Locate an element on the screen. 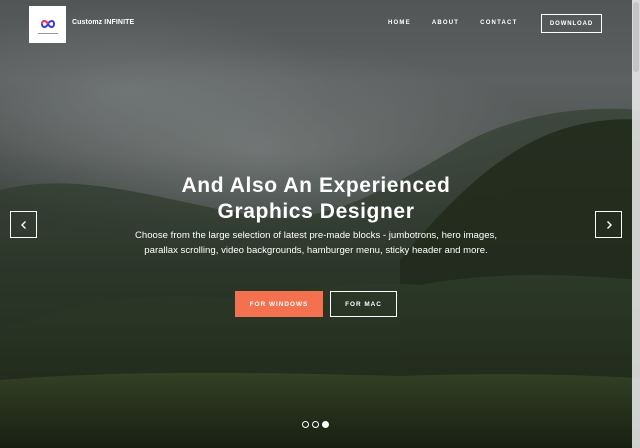 Image resolution: width=640 pixels, height=448 pixels. page-scrollbar is located at coordinates (636, 224).